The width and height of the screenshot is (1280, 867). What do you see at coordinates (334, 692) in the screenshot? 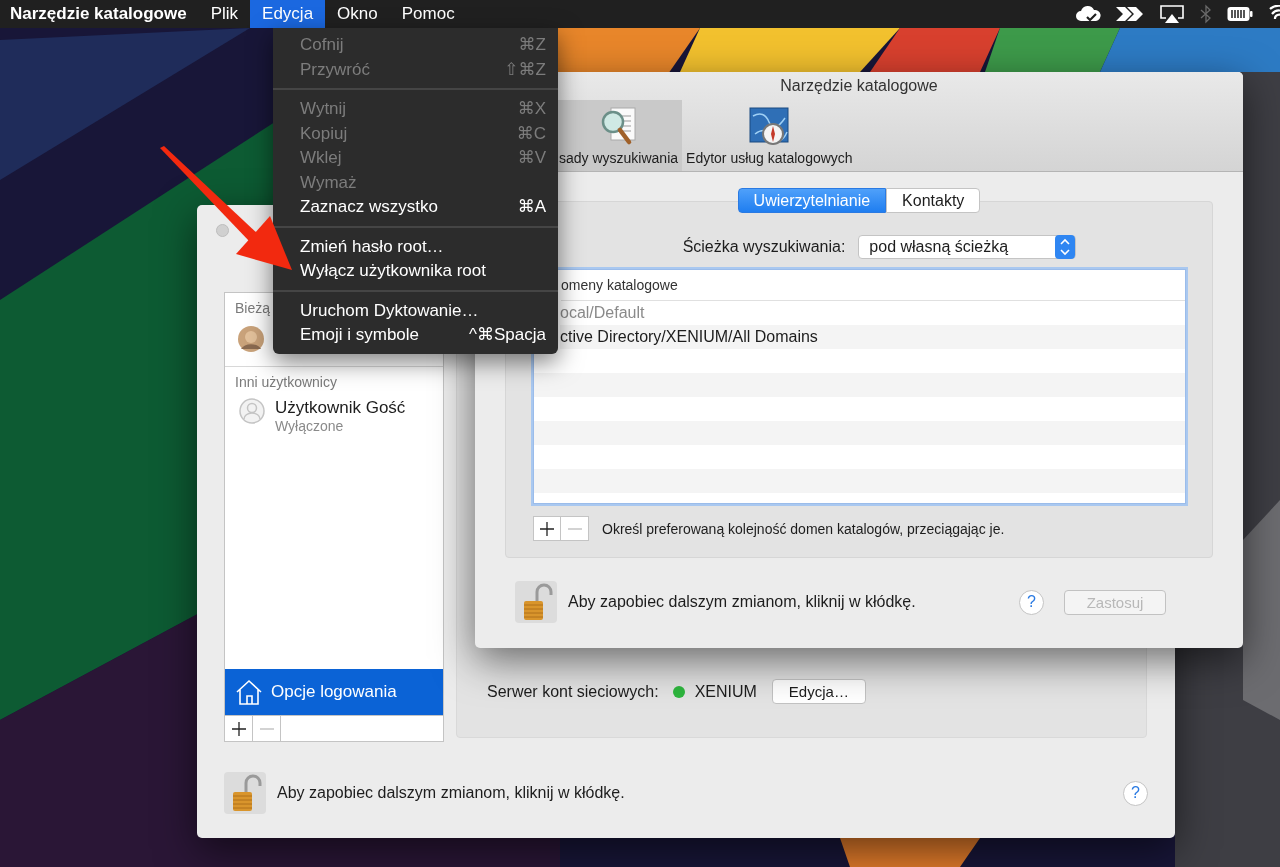
I see `login-options-item: Opcje logowania` at bounding box center [334, 692].